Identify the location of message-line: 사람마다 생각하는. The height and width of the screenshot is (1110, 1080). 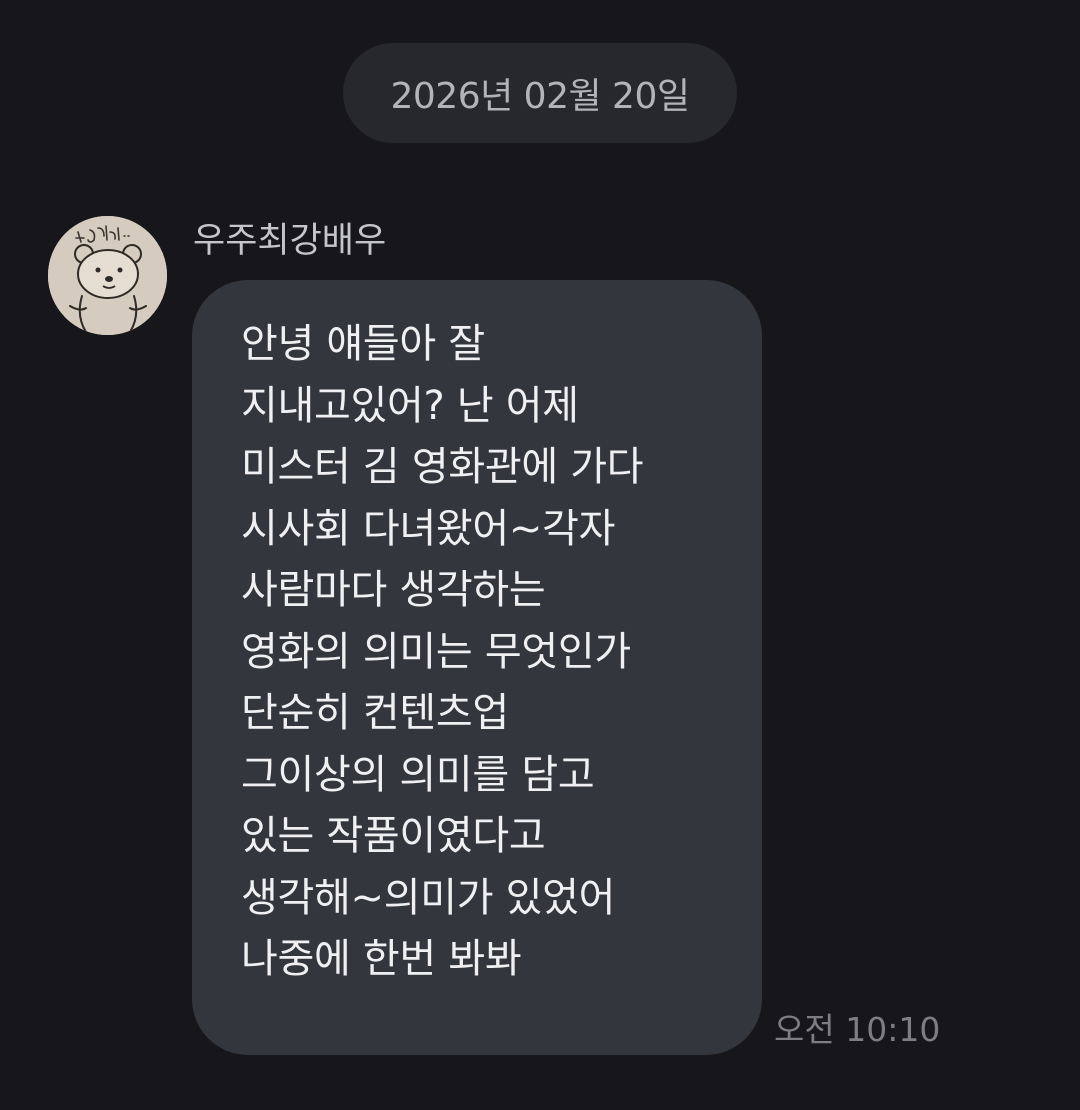
(393, 590).